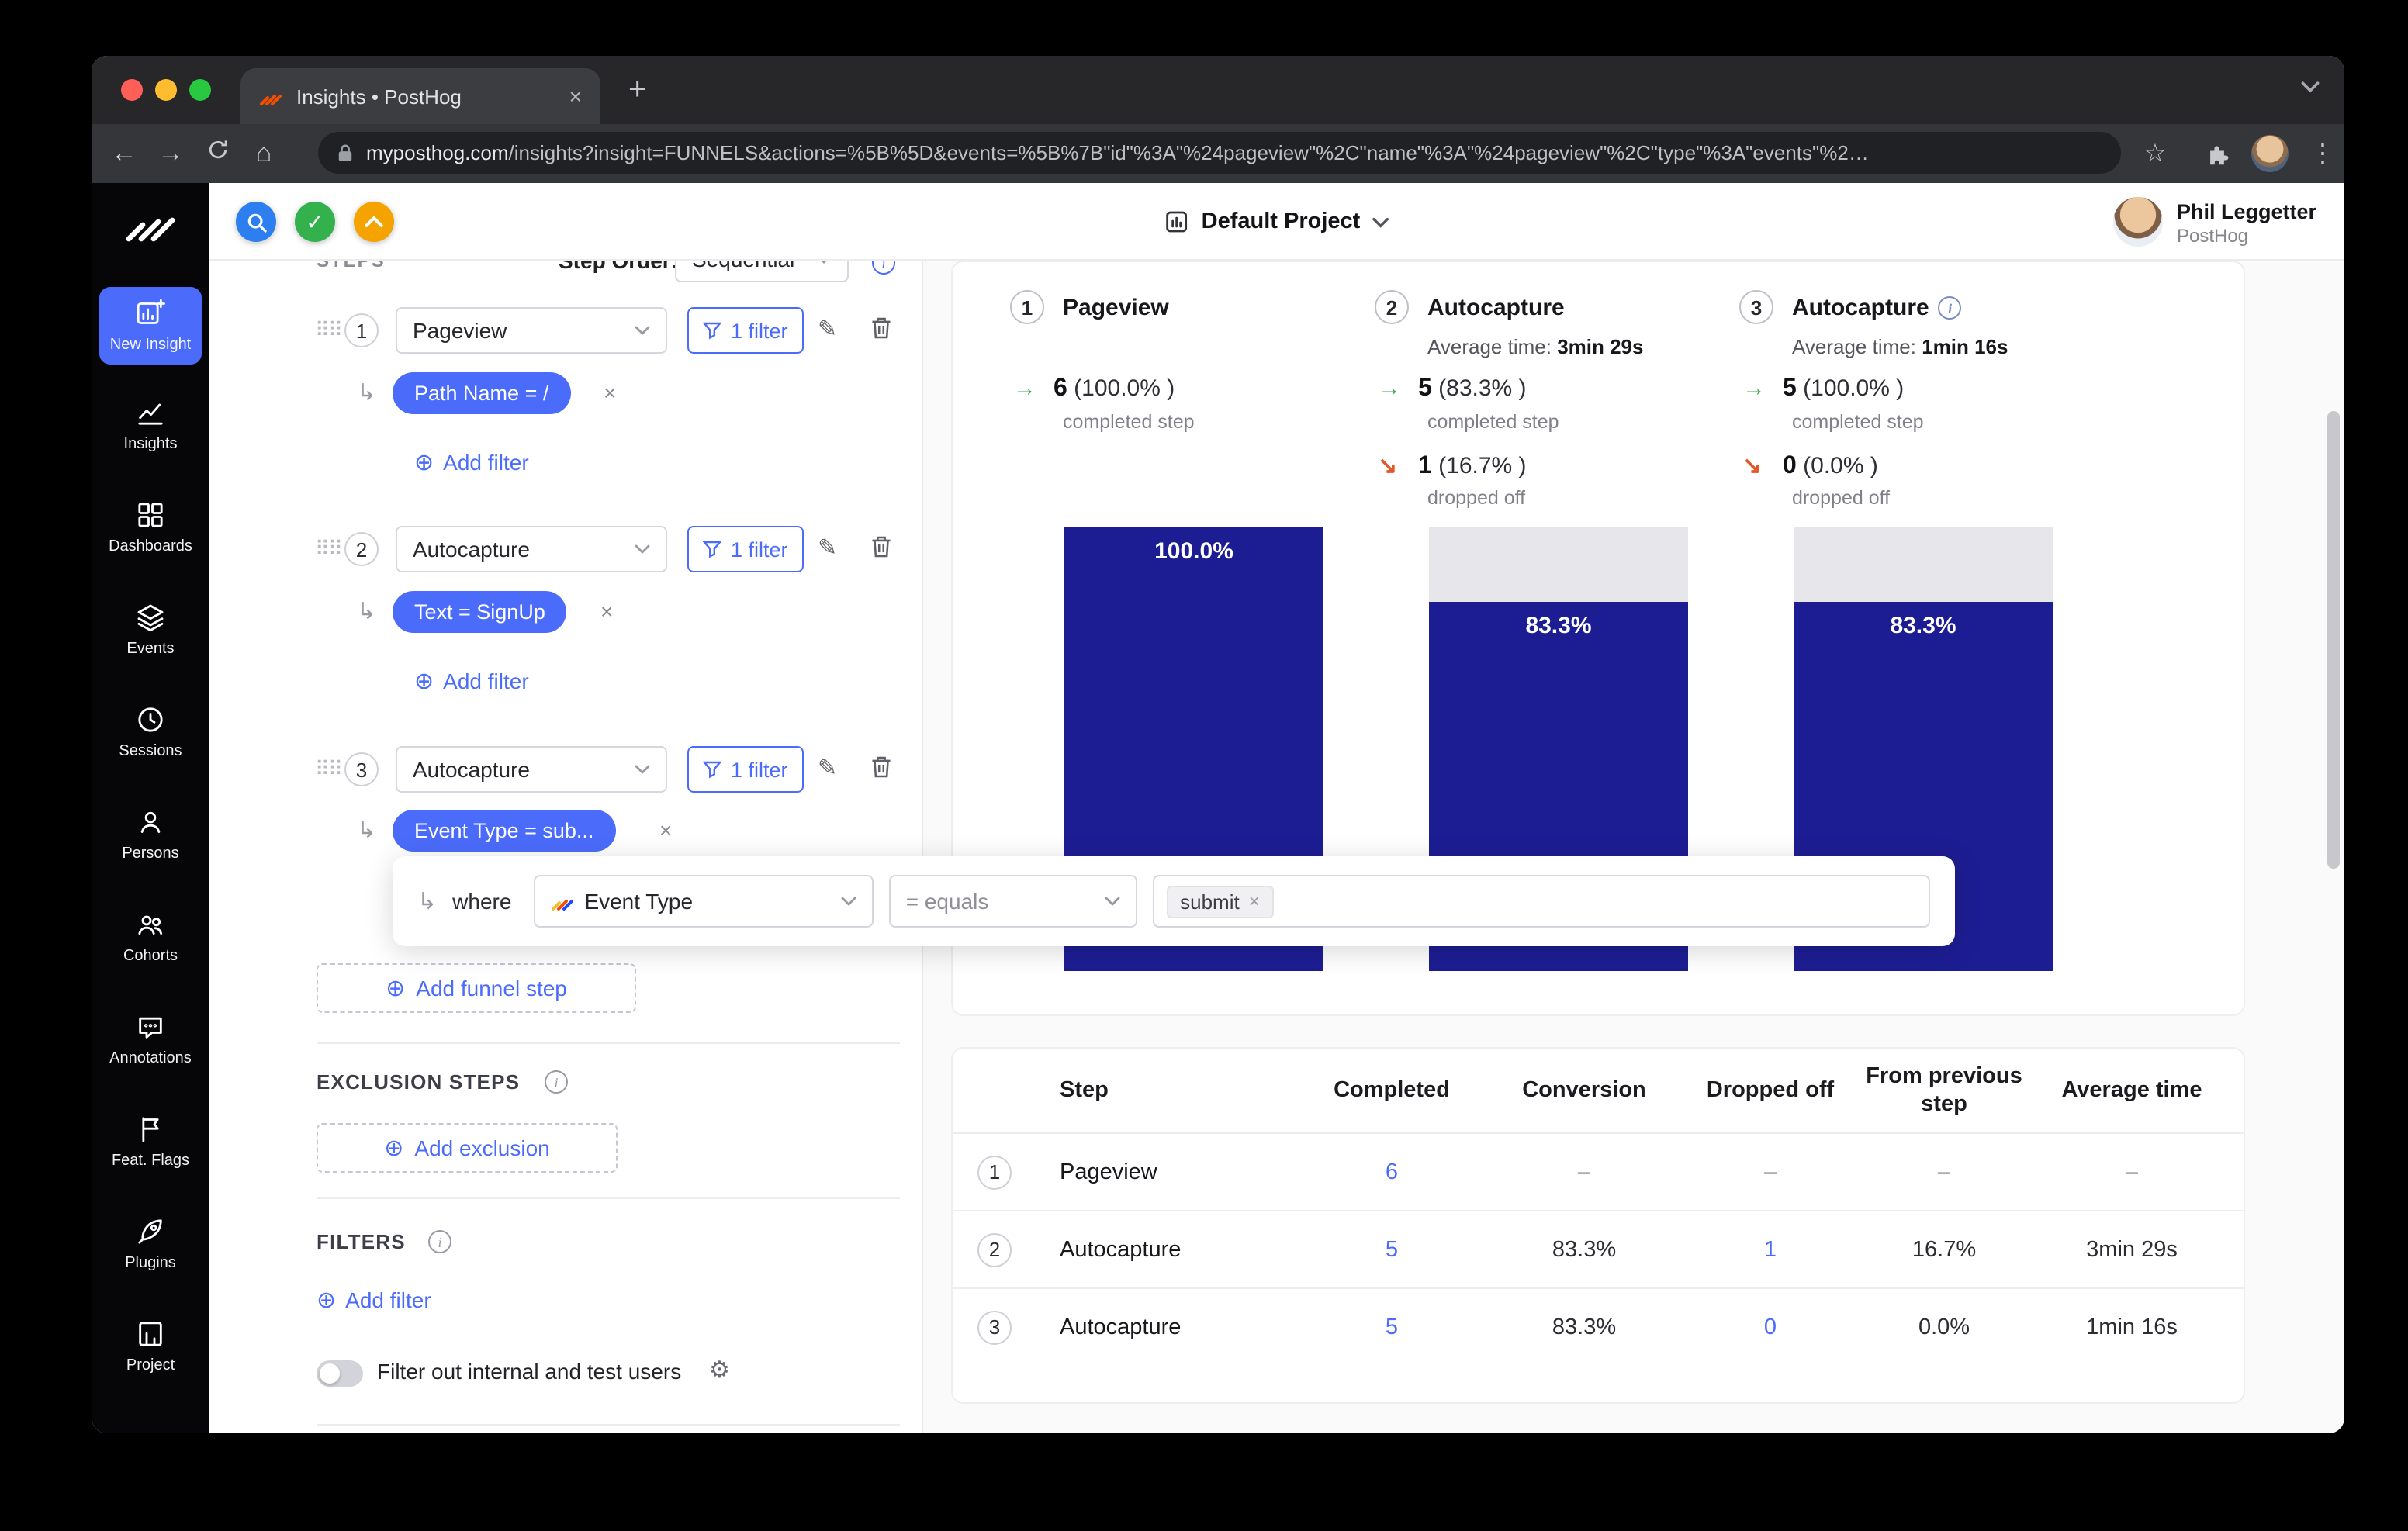 This screenshot has width=2408, height=1531. Describe the element at coordinates (427, 902) in the screenshot. I see `sub-arrow-icon: ↳` at that location.